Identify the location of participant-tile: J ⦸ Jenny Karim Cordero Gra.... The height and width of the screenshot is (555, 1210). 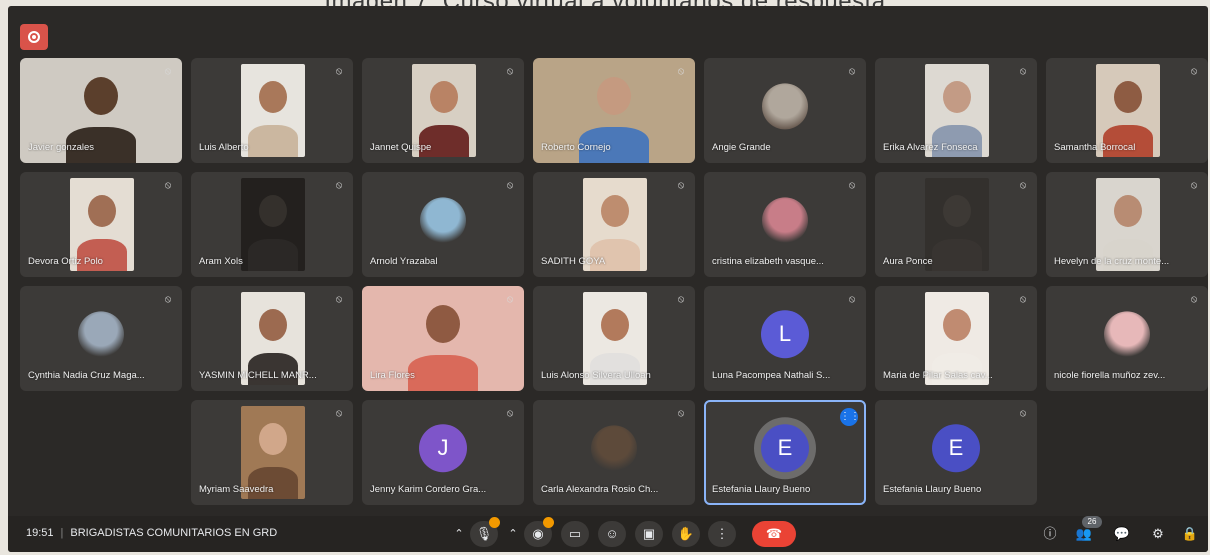
(443, 452).